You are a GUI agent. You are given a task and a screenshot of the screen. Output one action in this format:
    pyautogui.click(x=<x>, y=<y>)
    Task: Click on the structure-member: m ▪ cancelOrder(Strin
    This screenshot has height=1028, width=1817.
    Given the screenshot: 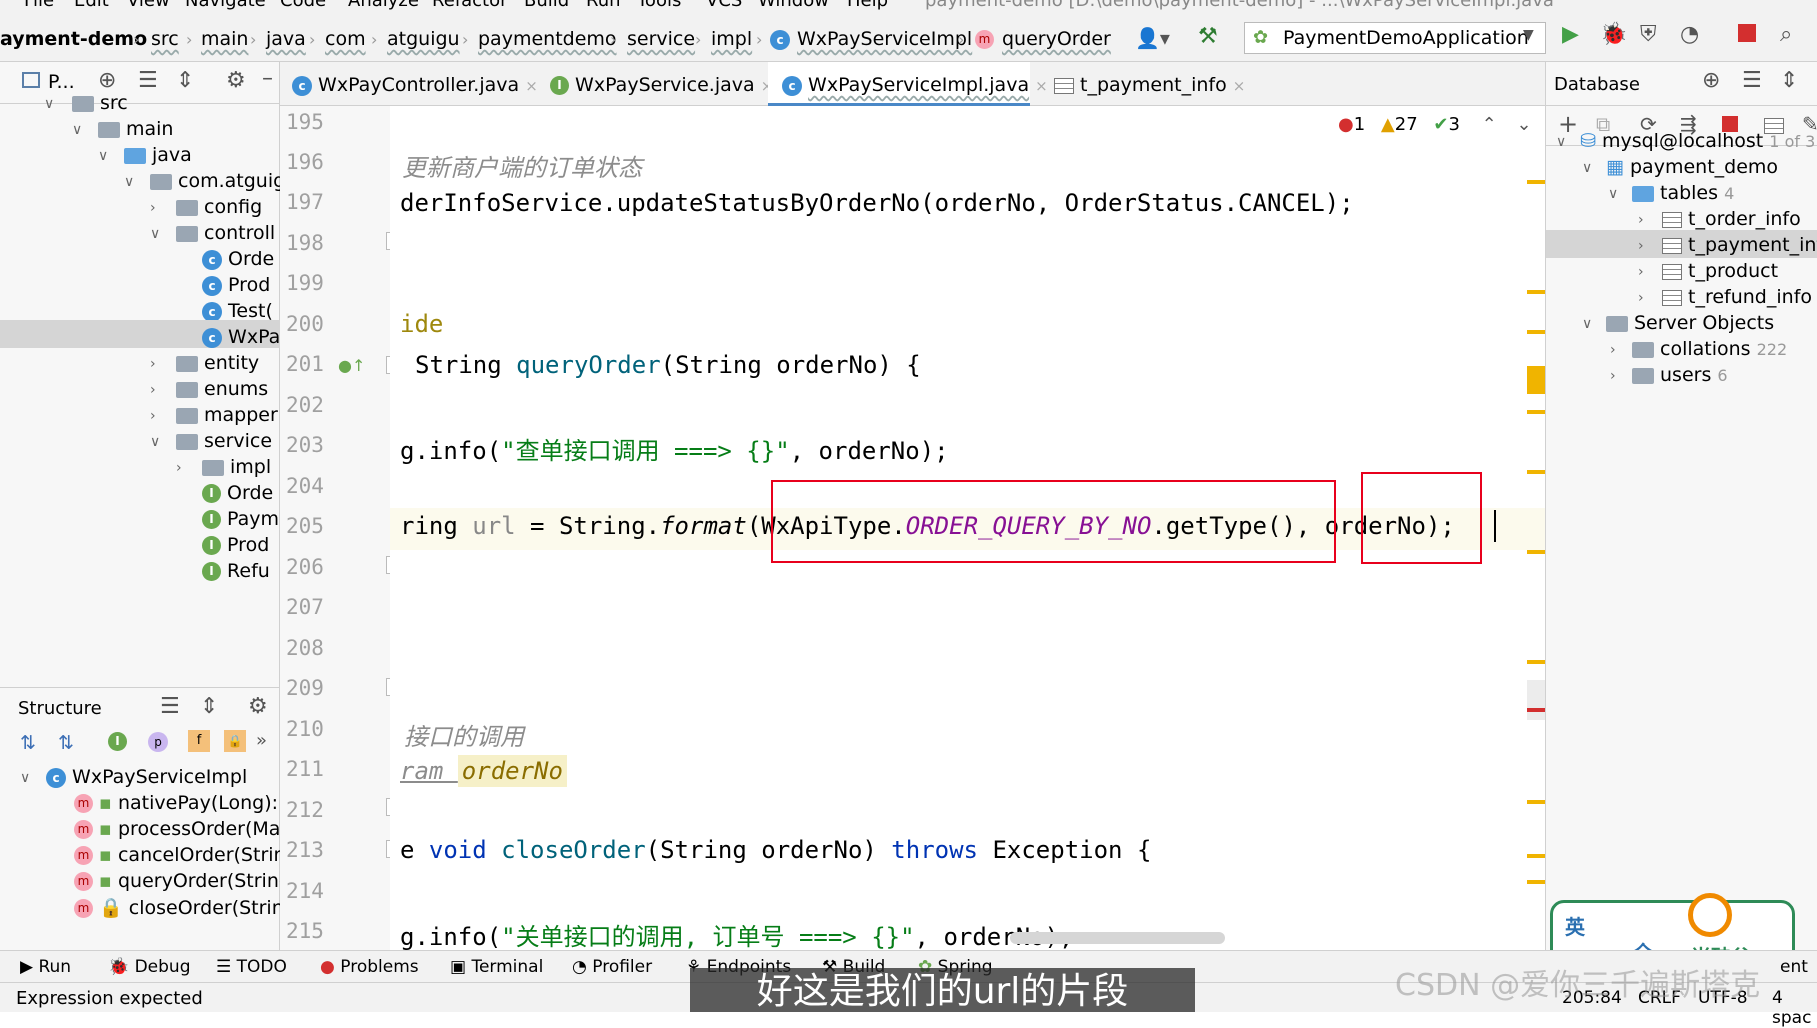 What is the action you would take?
    pyautogui.click(x=177, y=855)
    